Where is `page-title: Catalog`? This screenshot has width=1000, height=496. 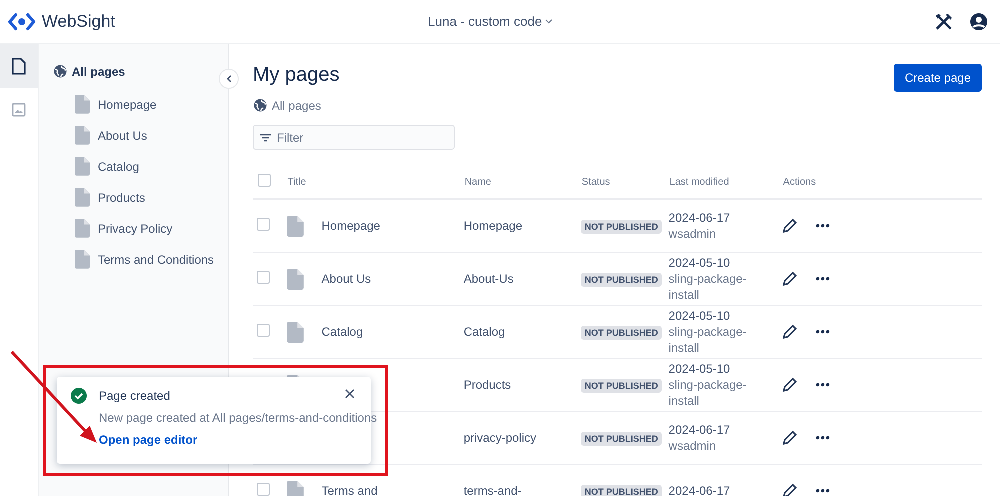 page-title: Catalog is located at coordinates (362, 332).